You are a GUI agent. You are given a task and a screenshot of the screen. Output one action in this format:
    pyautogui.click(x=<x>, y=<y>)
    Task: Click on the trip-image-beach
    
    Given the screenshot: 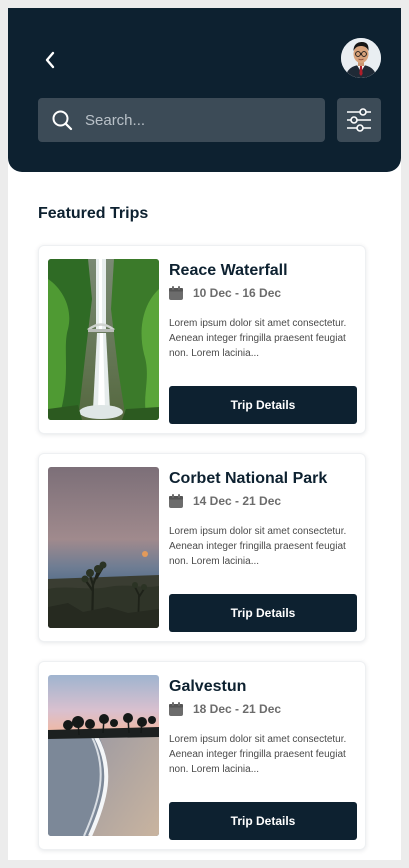 What is the action you would take?
    pyautogui.click(x=103, y=755)
    